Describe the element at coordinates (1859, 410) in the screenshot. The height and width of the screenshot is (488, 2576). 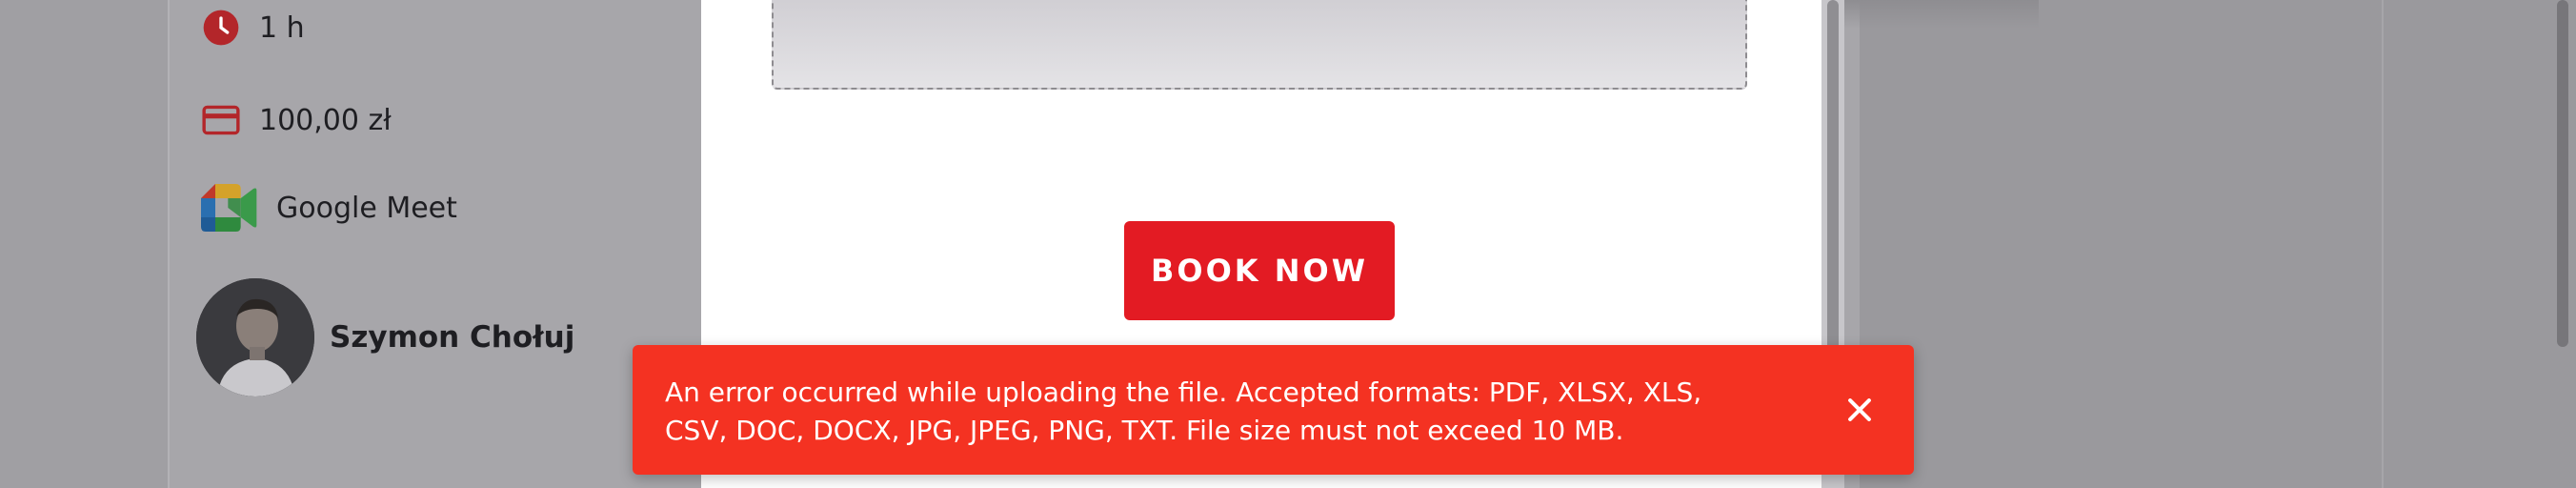
I see `close-icon` at that location.